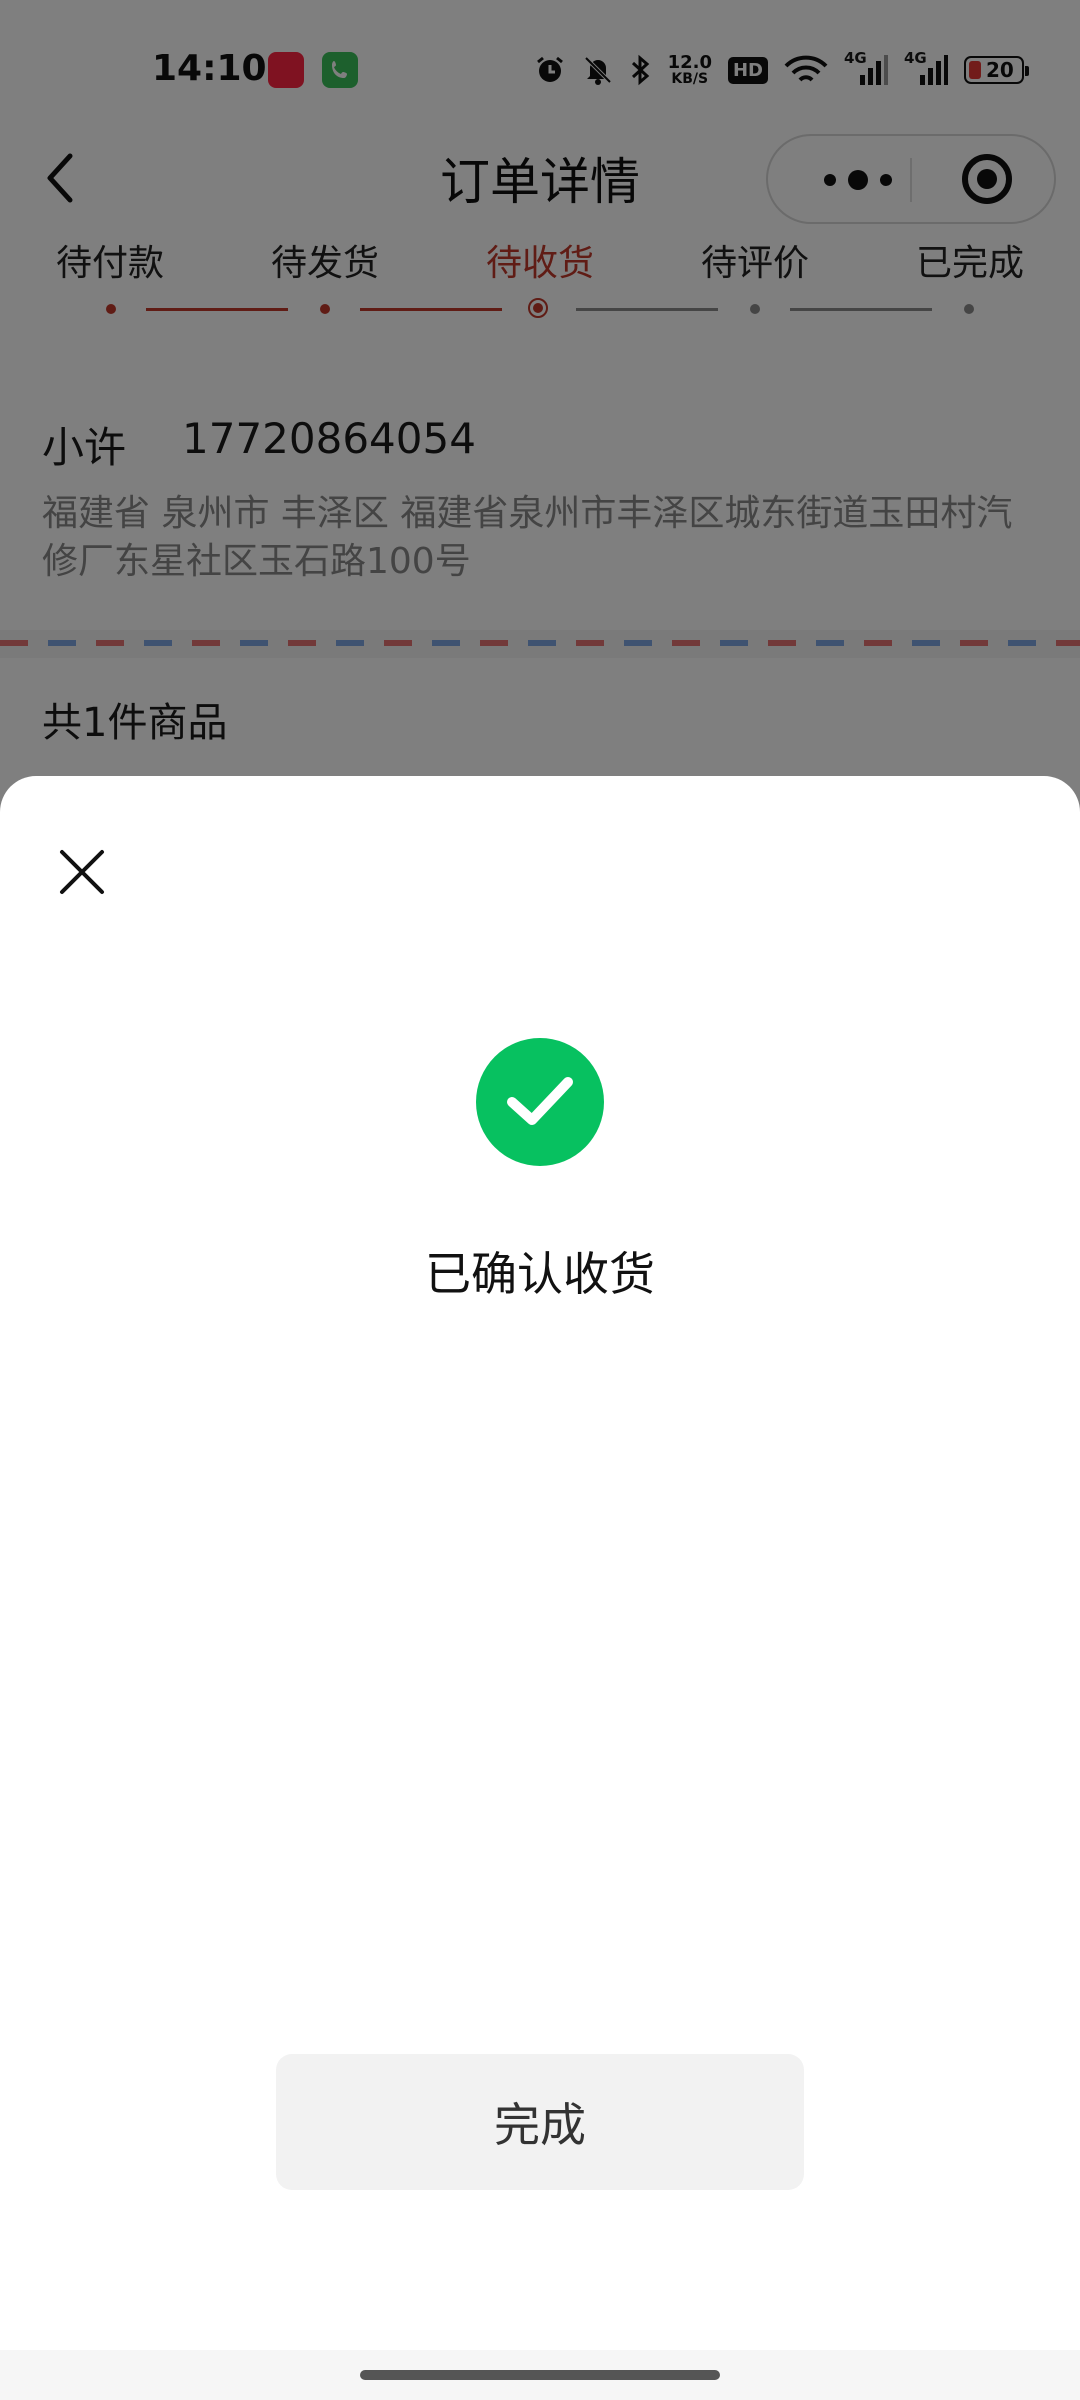 Image resolution: width=1080 pixels, height=2400 pixels. Describe the element at coordinates (540, 2375) in the screenshot. I see `home-indicator` at that location.